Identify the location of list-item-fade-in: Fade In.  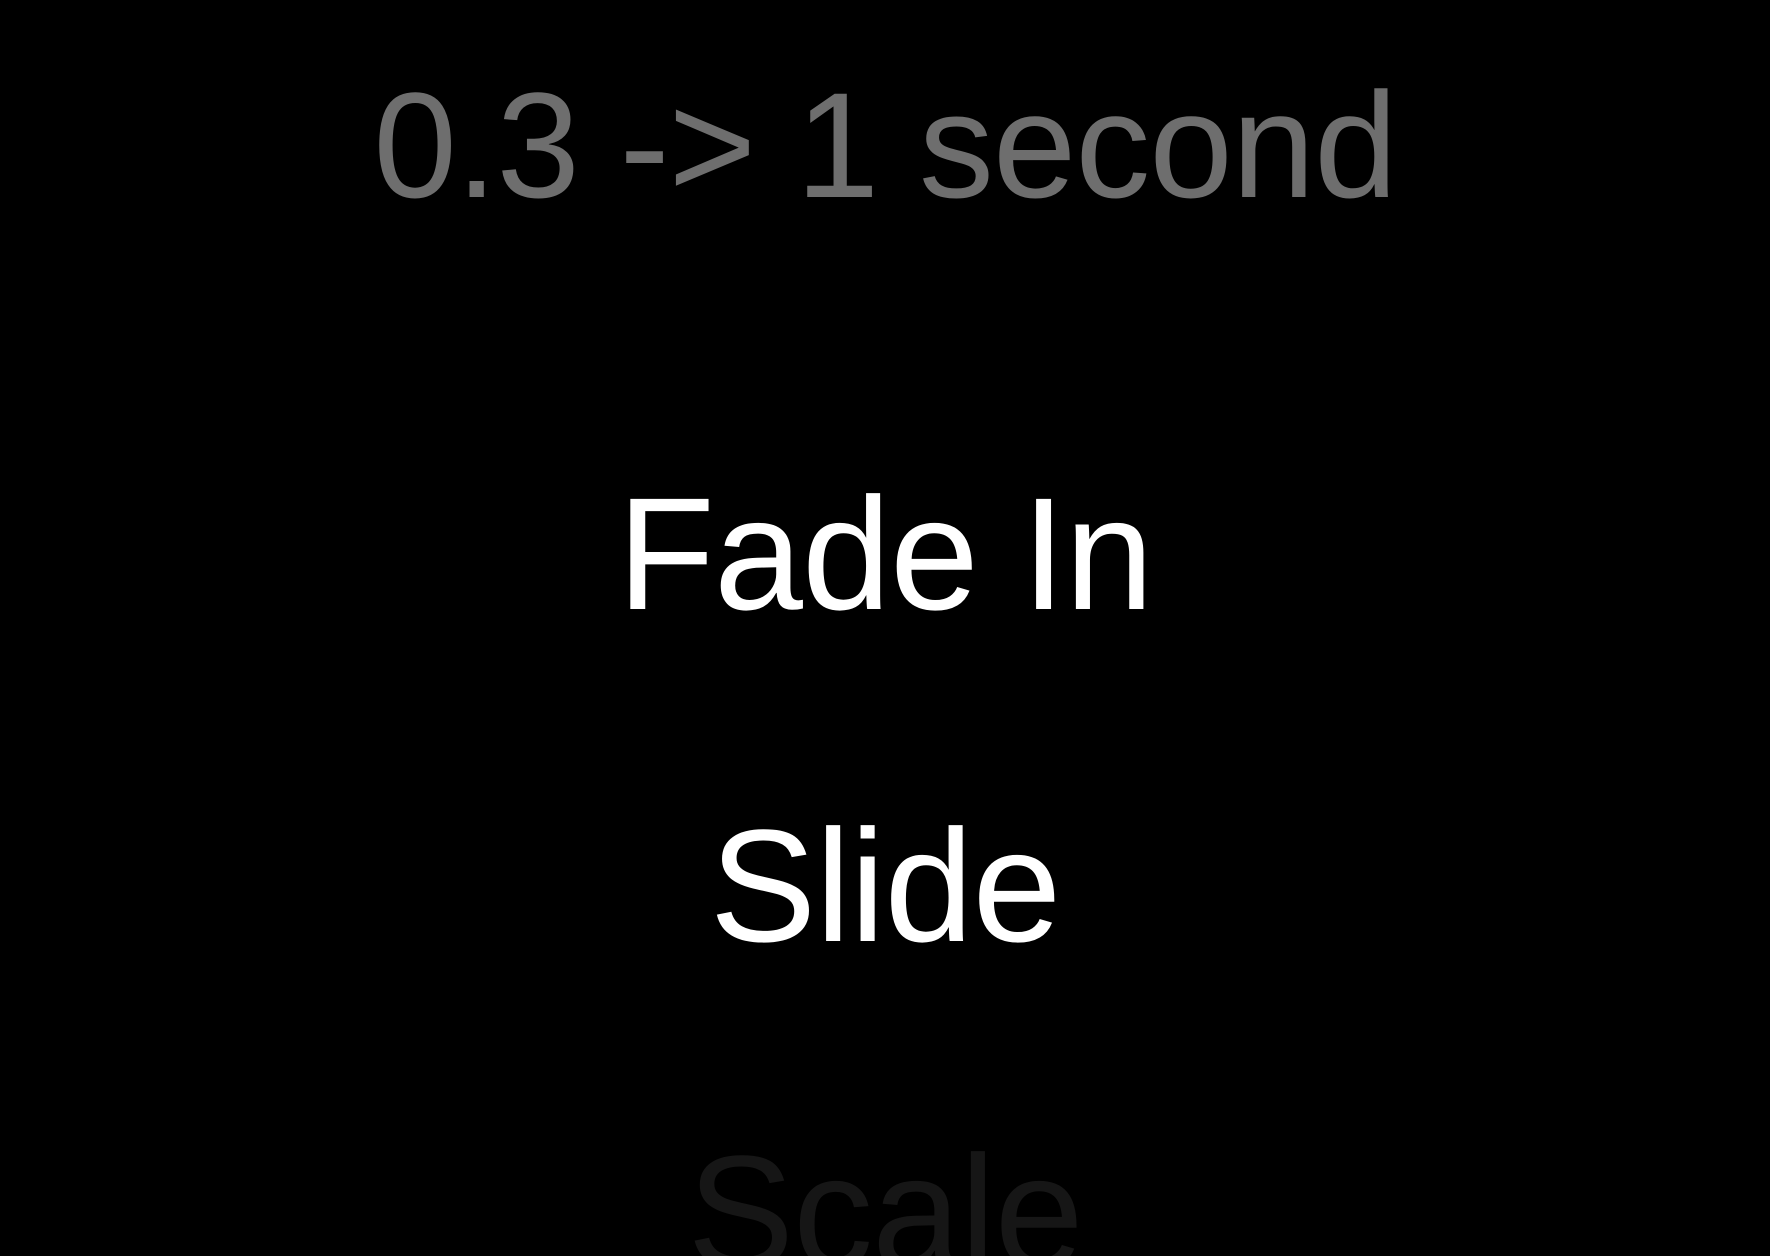
(885, 554).